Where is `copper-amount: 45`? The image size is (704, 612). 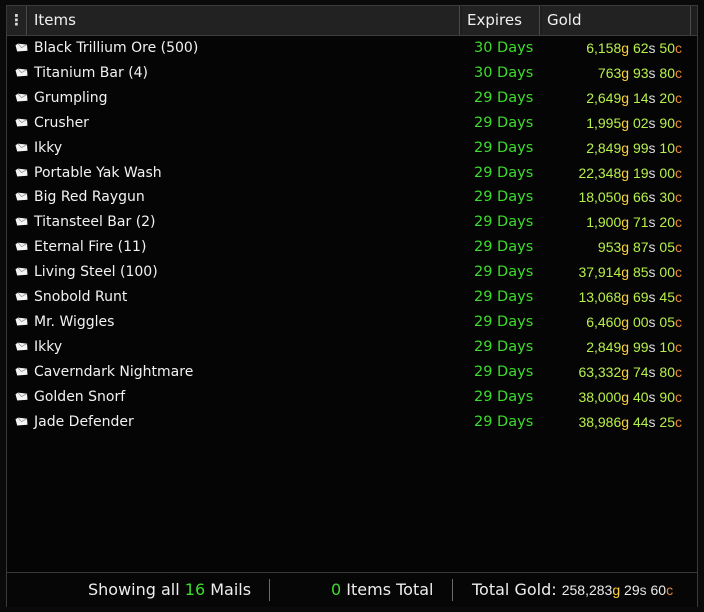
copper-amount: 45 is located at coordinates (667, 297).